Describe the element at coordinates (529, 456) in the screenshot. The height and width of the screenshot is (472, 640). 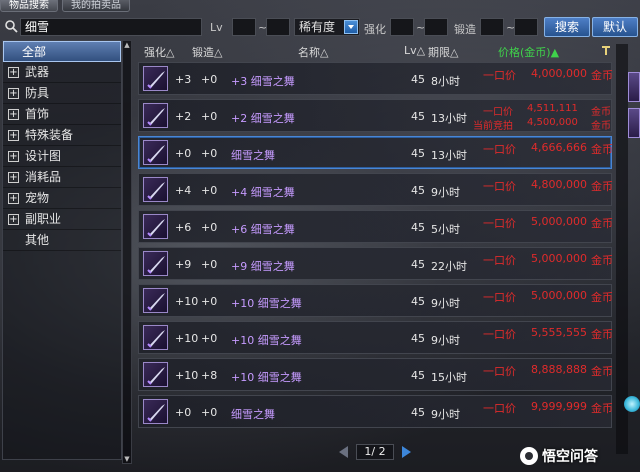
I see `wukong-logo-icon` at that location.